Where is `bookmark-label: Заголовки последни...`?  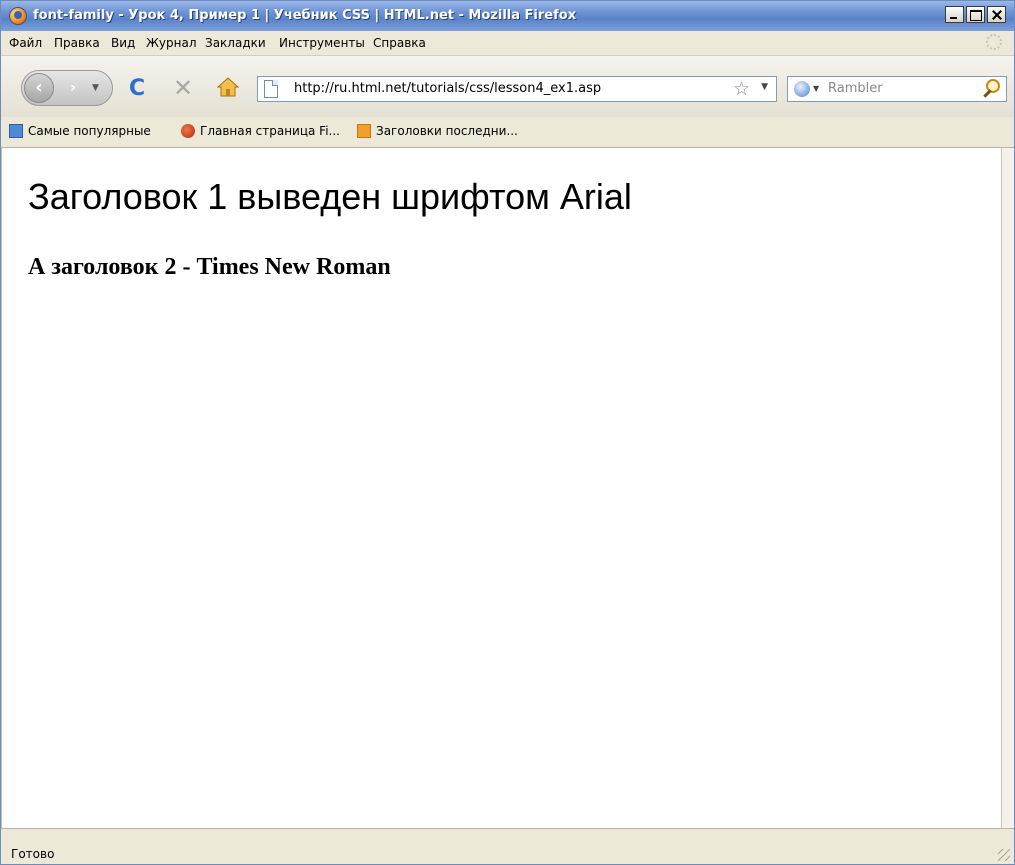 bookmark-label: Заголовки последни... is located at coordinates (447, 131).